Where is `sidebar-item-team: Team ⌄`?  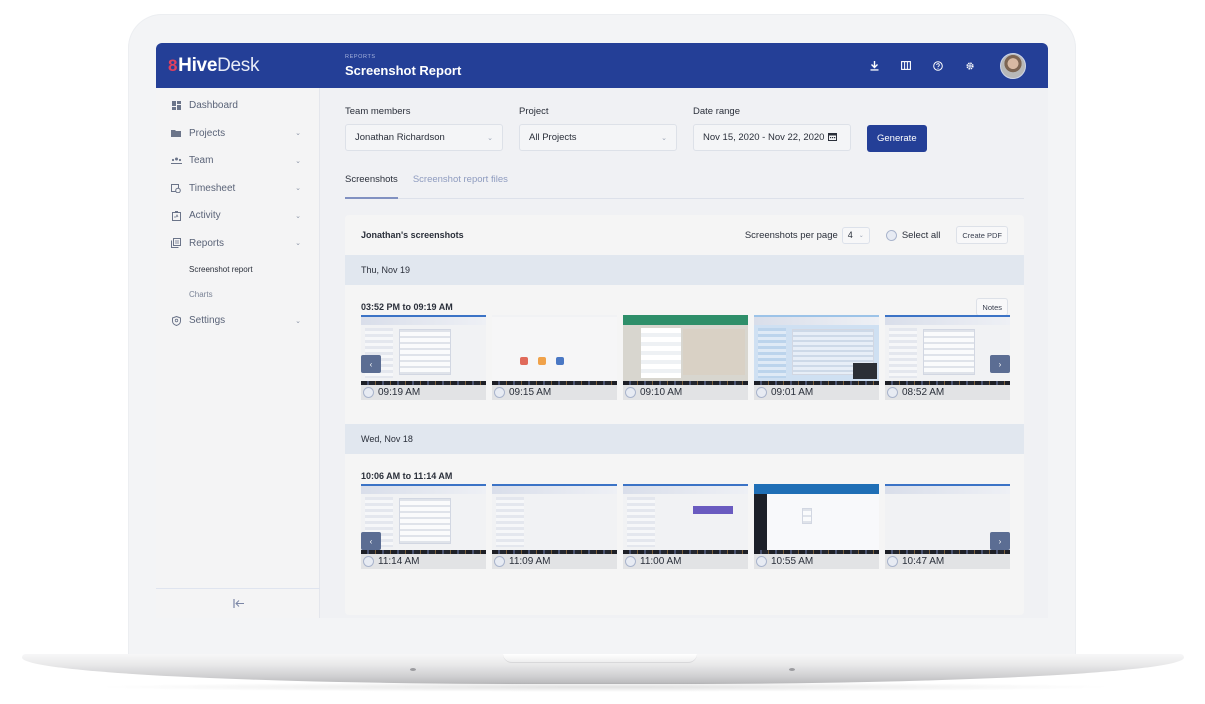
sidebar-item-team: Team ⌄ is located at coordinates (237, 161).